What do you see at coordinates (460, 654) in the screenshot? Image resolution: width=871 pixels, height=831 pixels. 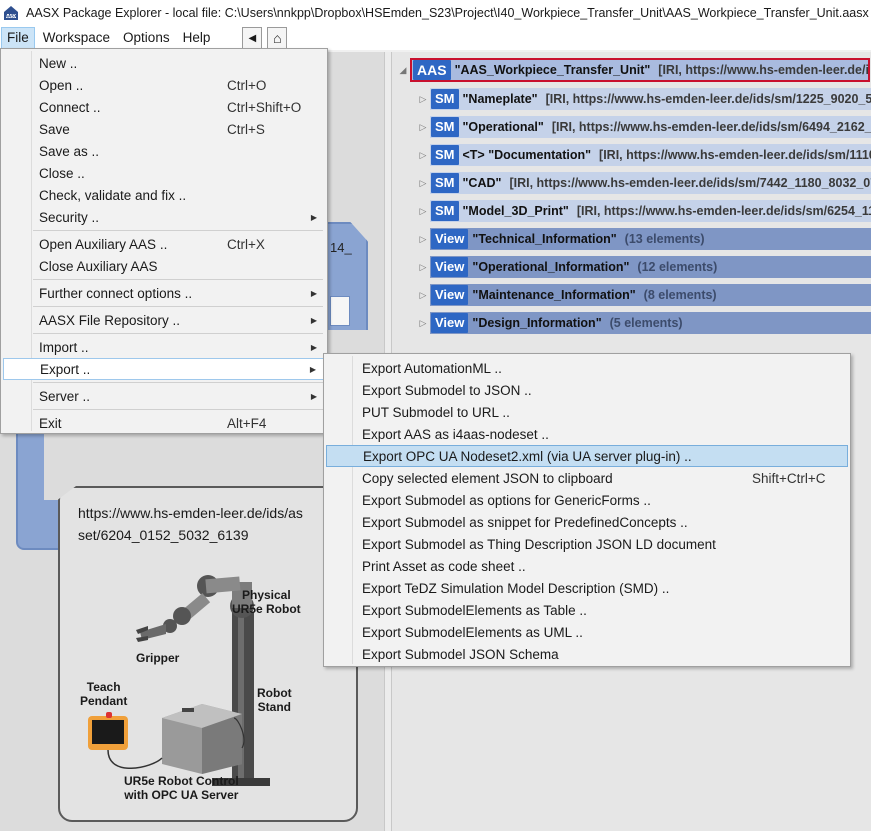 I see `submenu-item-label: Export Submodel JSON Schema` at bounding box center [460, 654].